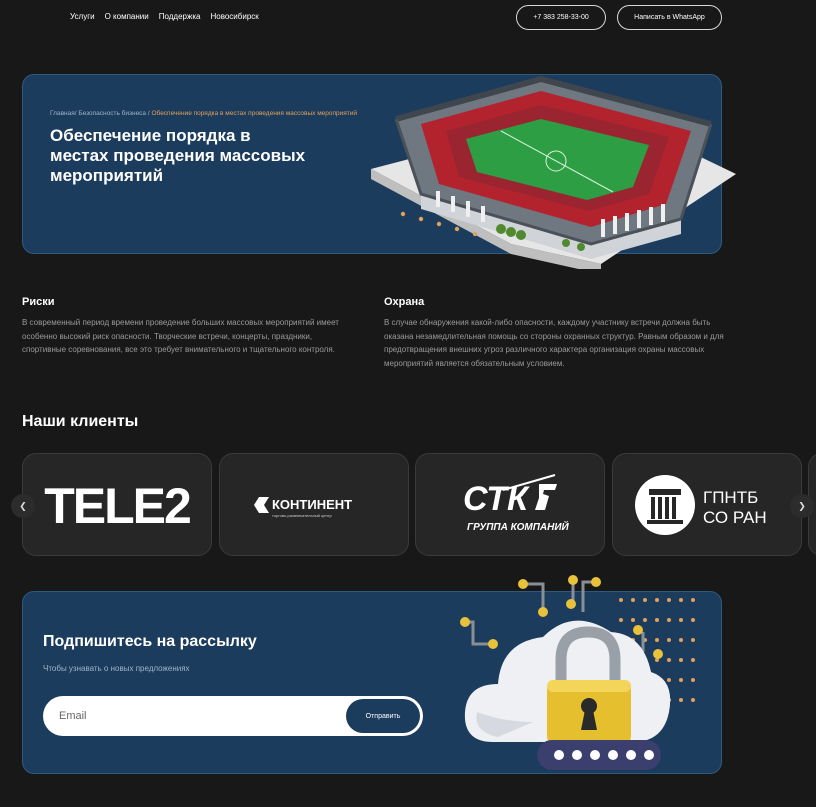  What do you see at coordinates (194, 716) in the screenshot?
I see `email-input` at bounding box center [194, 716].